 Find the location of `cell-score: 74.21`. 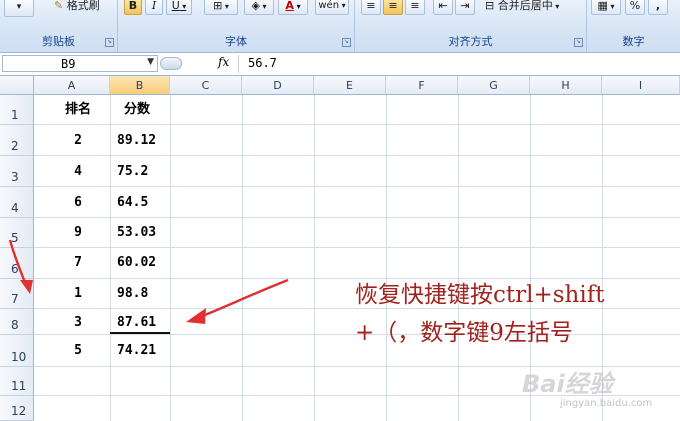

cell-score: 74.21 is located at coordinates (147, 351).